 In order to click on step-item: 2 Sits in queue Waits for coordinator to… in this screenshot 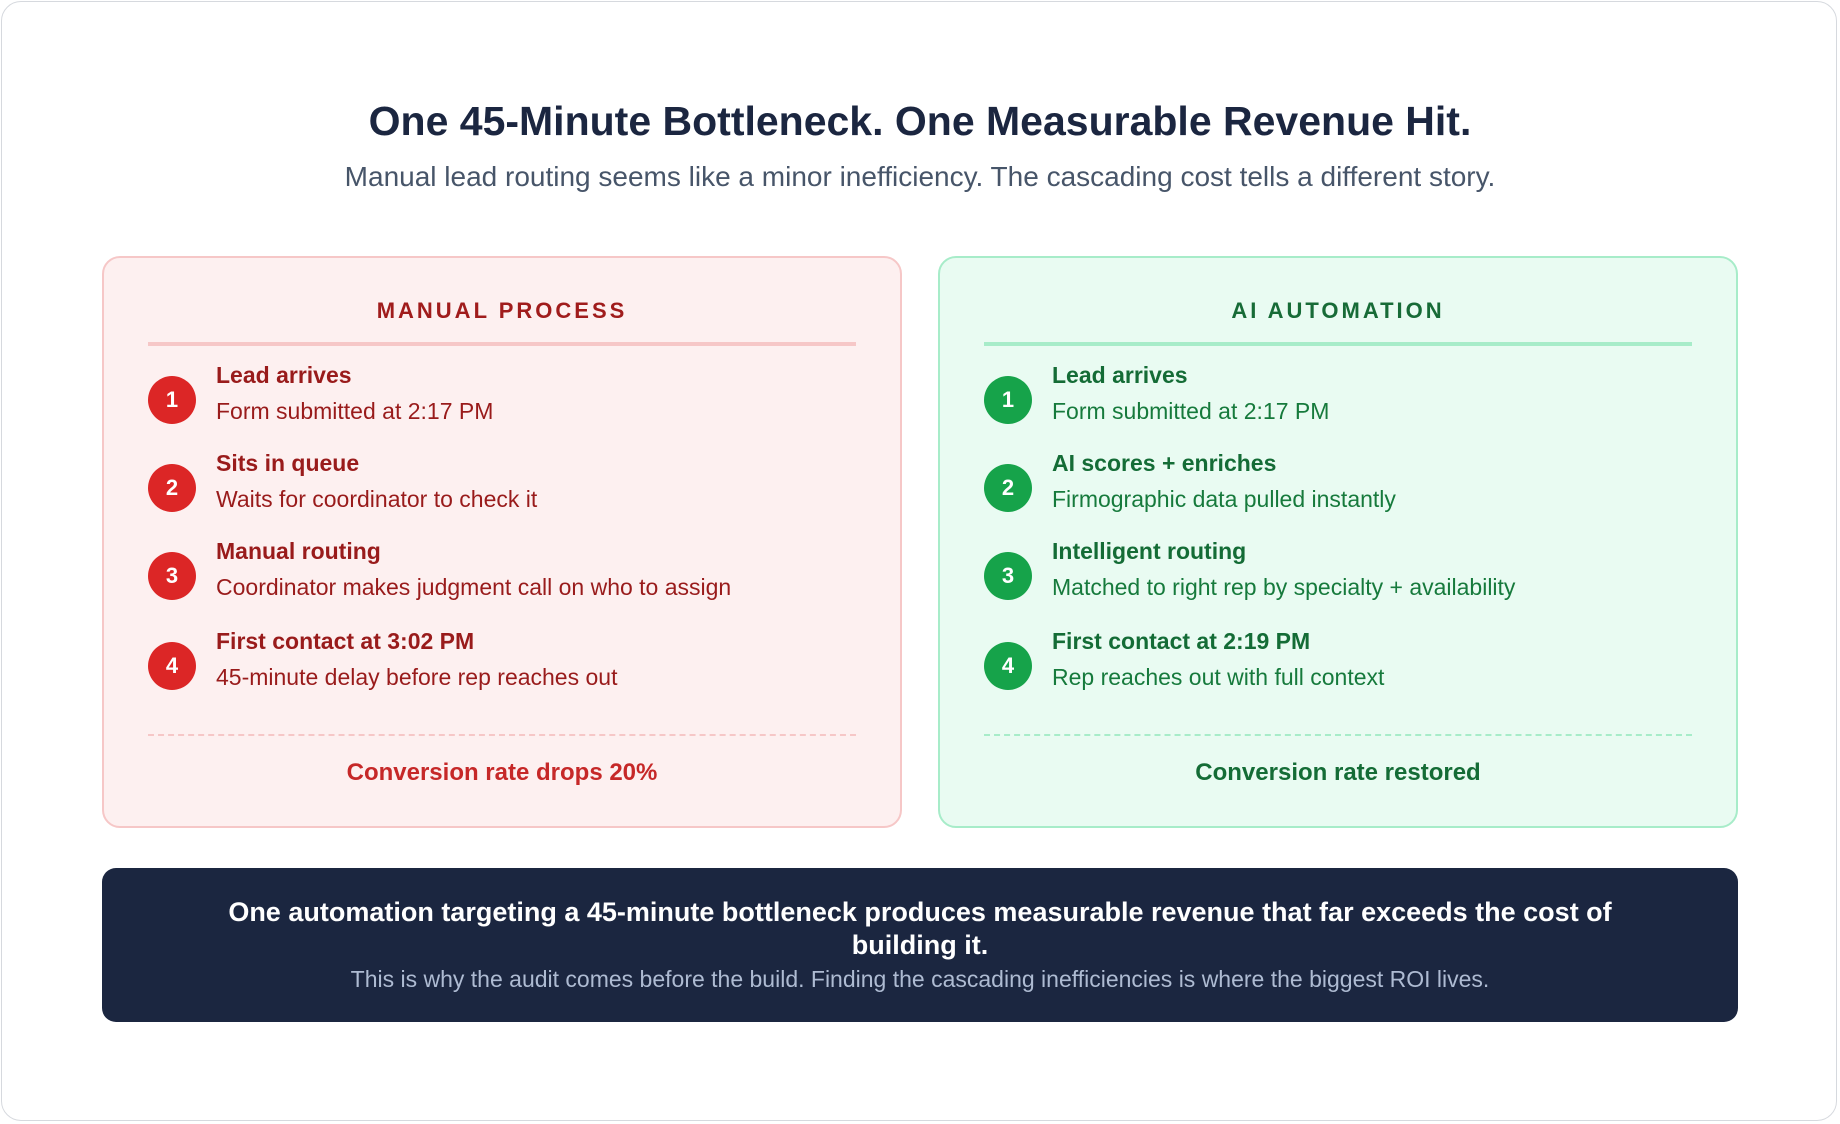, I will do `click(508, 497)`.